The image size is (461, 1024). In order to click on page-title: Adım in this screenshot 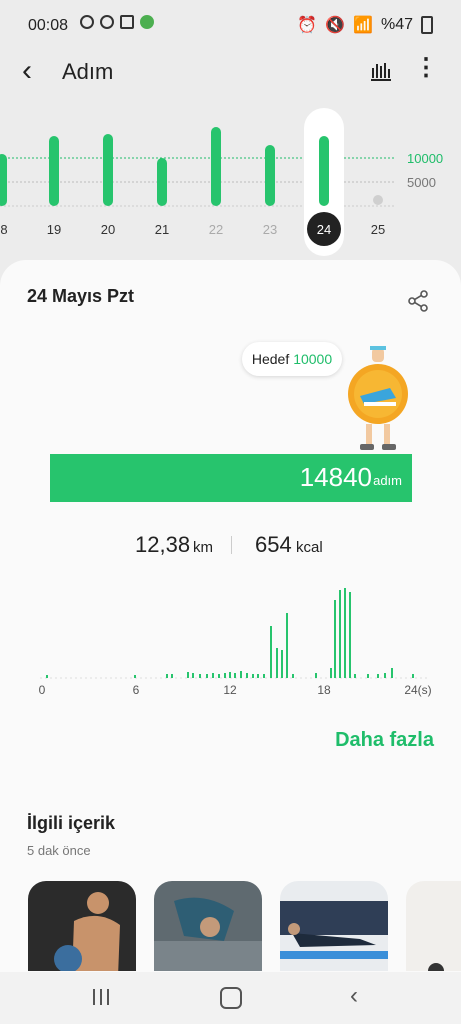, I will do `click(88, 71)`.